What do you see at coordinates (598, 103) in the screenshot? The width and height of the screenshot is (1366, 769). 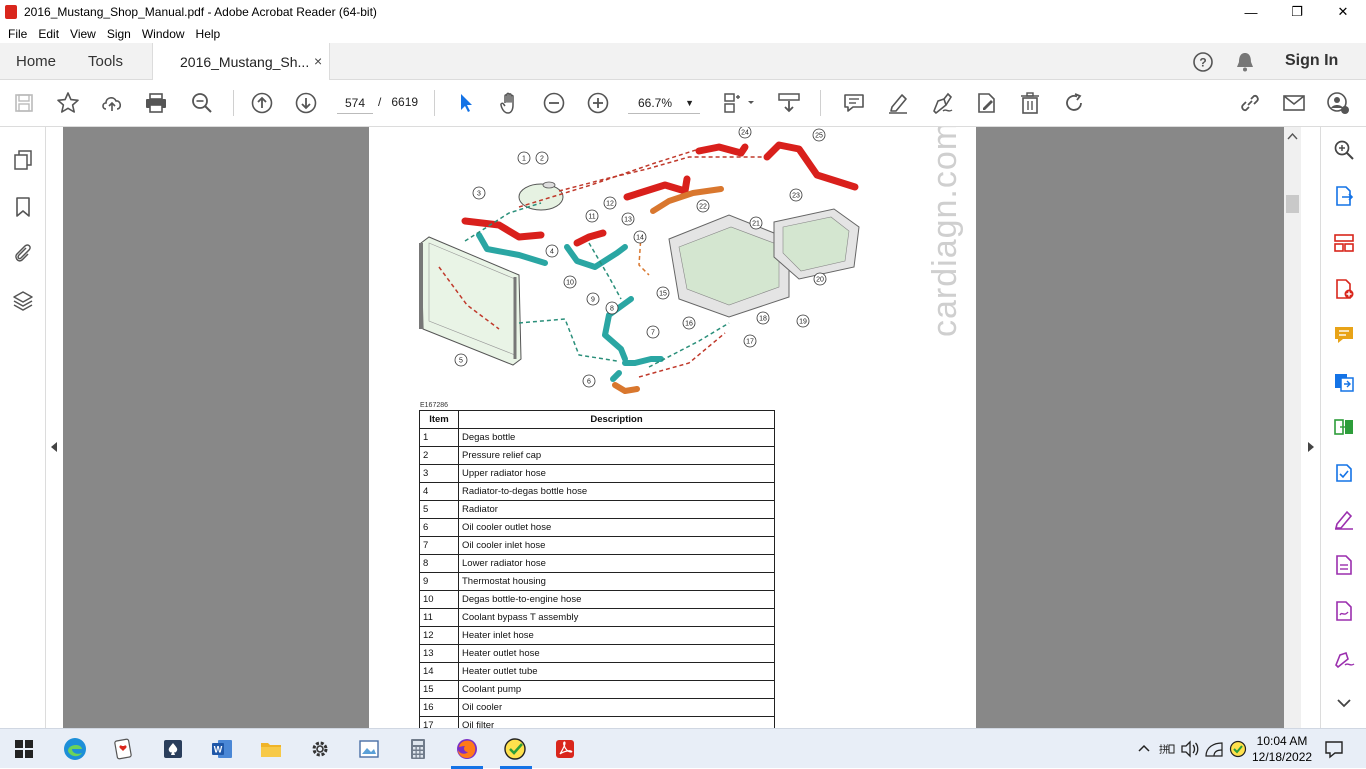 I see `zoom-in-icon` at bounding box center [598, 103].